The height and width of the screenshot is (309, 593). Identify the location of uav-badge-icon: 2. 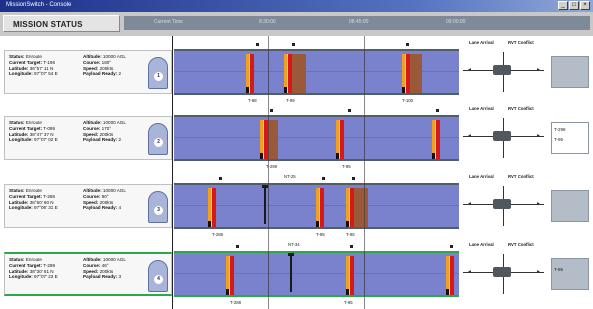
(158, 139).